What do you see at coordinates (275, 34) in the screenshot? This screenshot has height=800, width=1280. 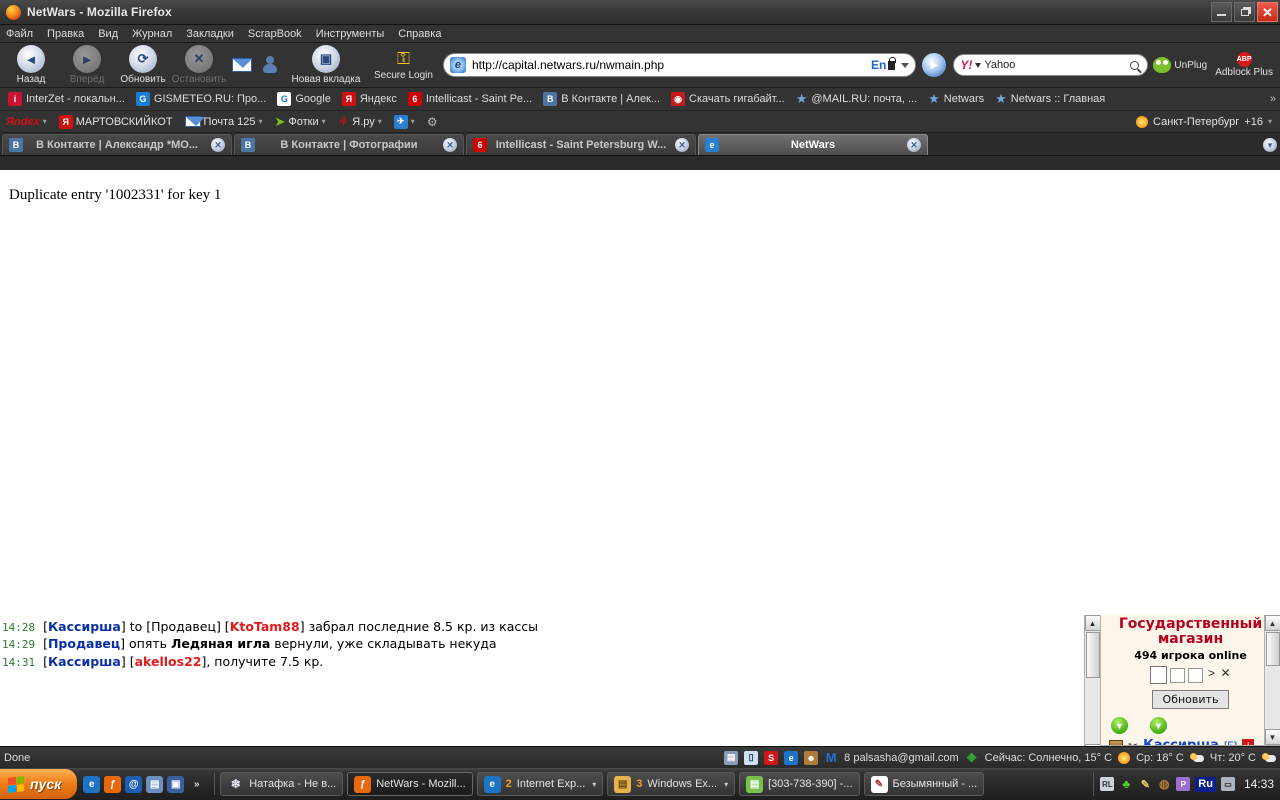 I see `menu-item-scrapbook: ScrapBook` at bounding box center [275, 34].